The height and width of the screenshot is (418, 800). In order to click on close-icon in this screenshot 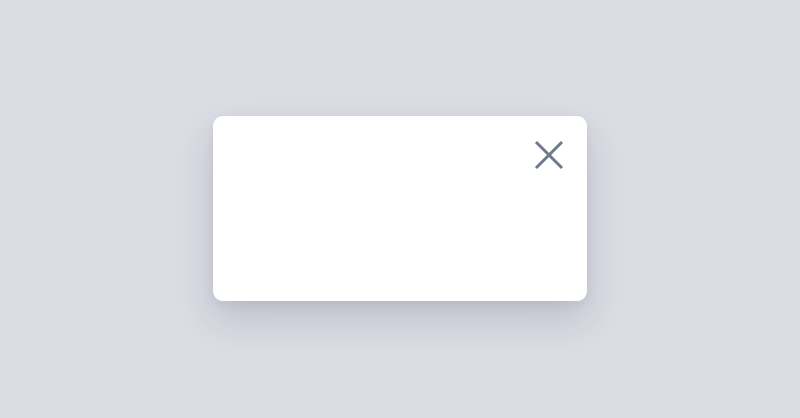, I will do `click(549, 155)`.